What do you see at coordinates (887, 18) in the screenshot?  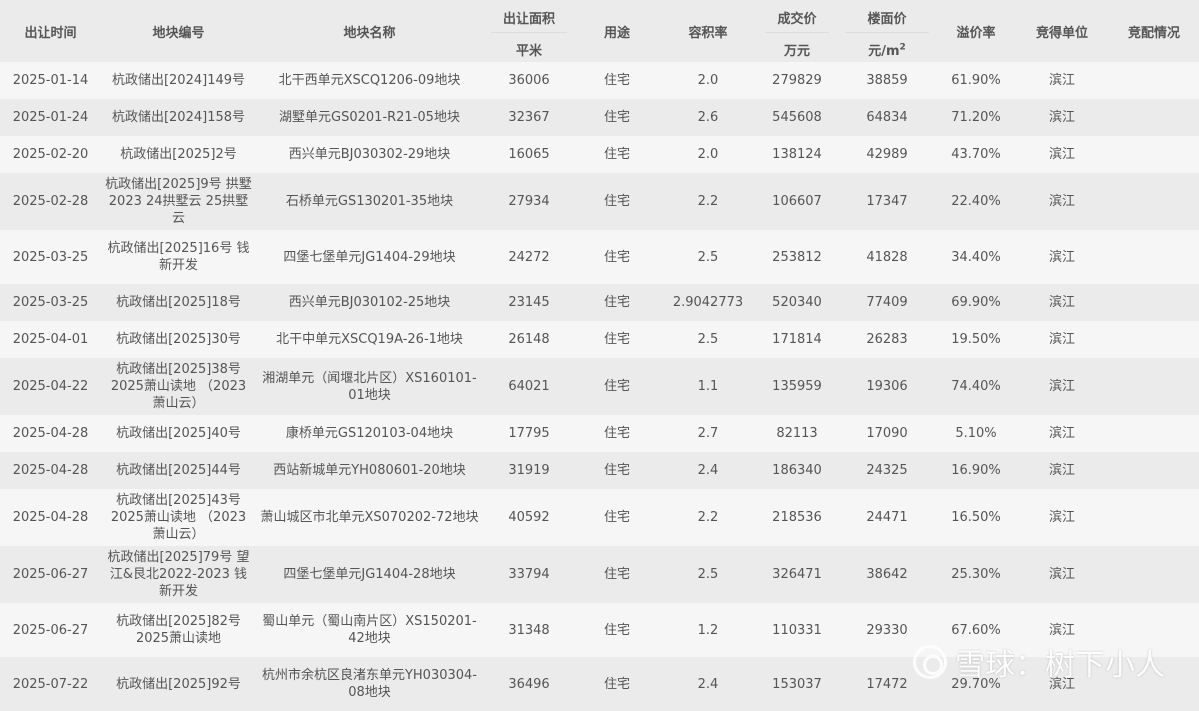 I see `header-floor-price-label: 楼面价` at bounding box center [887, 18].